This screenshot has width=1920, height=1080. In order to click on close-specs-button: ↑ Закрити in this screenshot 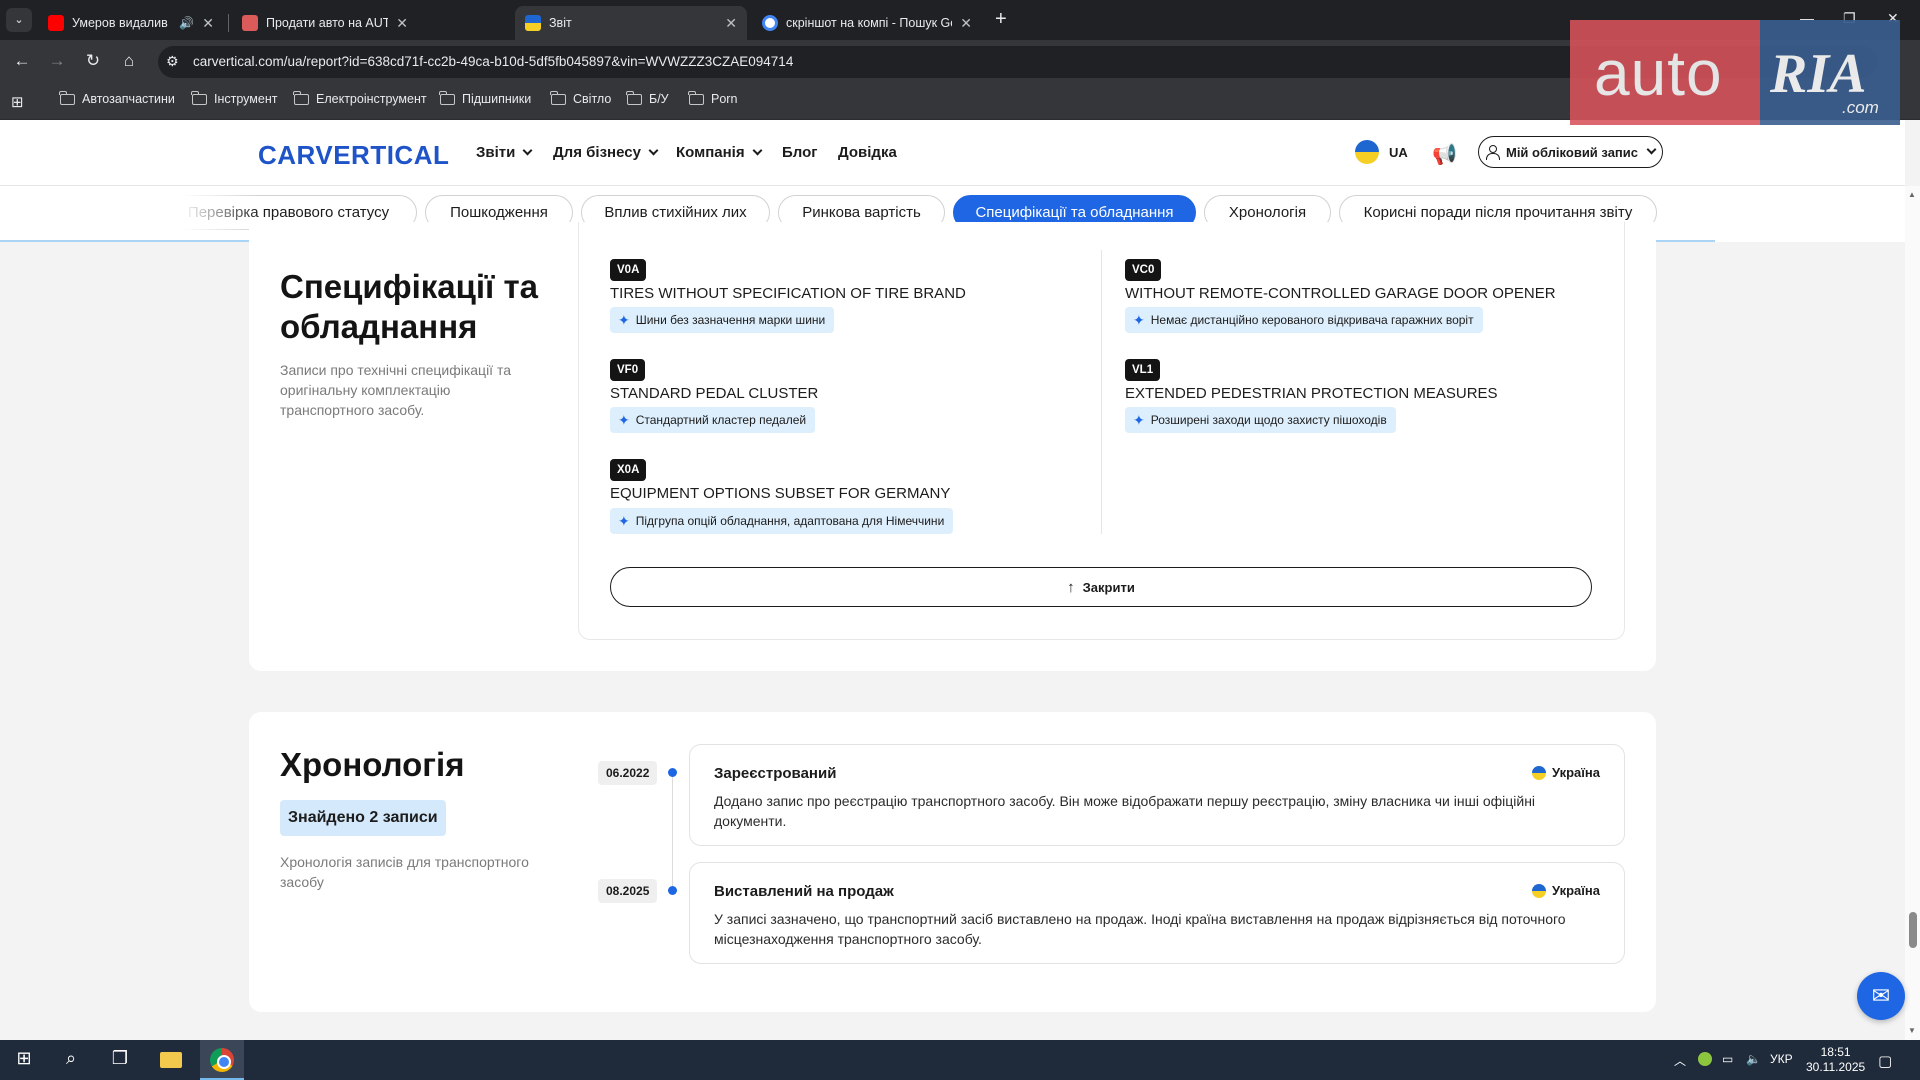, I will do `click(1101, 587)`.